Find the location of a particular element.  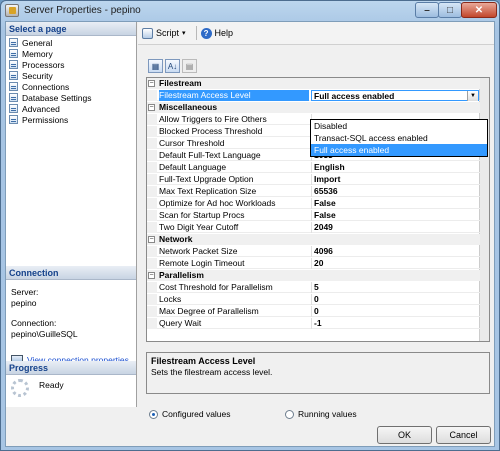

close-button: ✕ is located at coordinates (479, 10).